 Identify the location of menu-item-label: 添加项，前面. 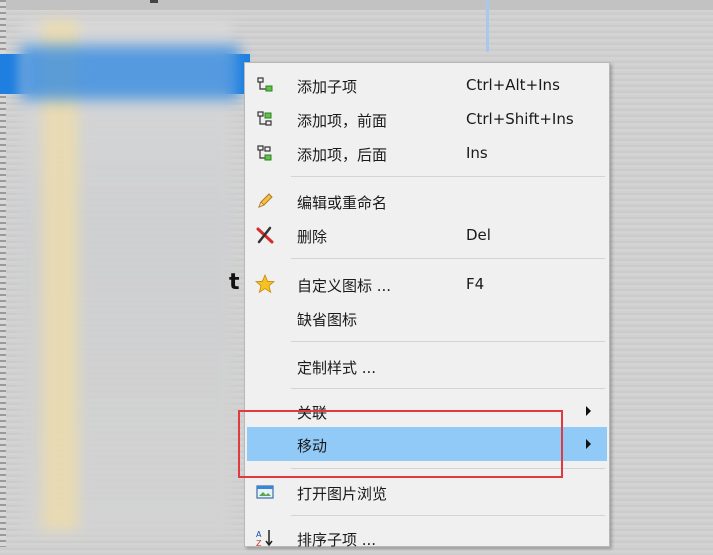
(342, 121).